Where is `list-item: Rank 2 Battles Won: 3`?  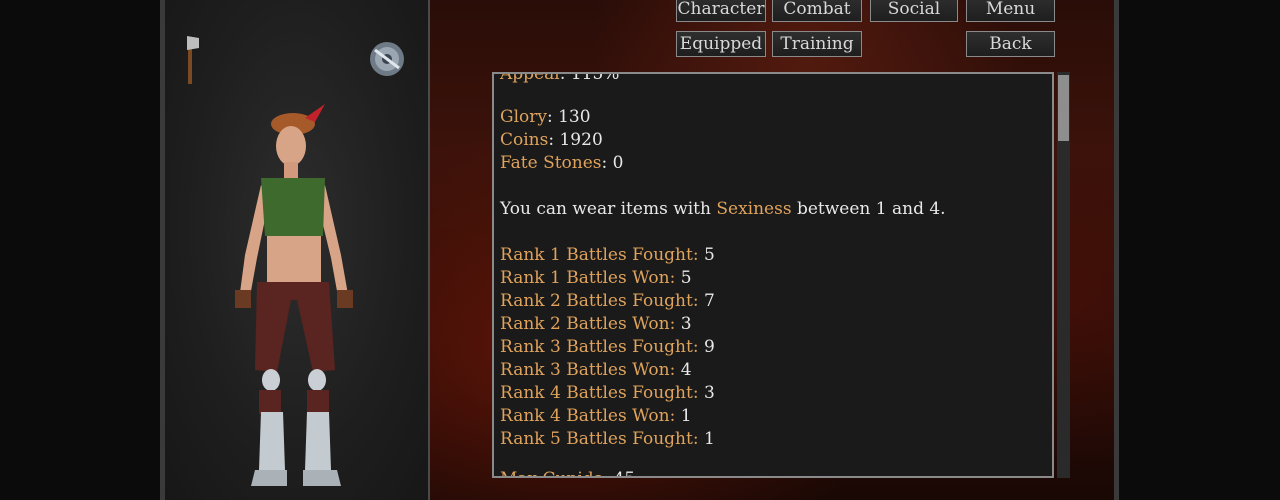 list-item: Rank 2 Battles Won: 3 is located at coordinates (596, 324).